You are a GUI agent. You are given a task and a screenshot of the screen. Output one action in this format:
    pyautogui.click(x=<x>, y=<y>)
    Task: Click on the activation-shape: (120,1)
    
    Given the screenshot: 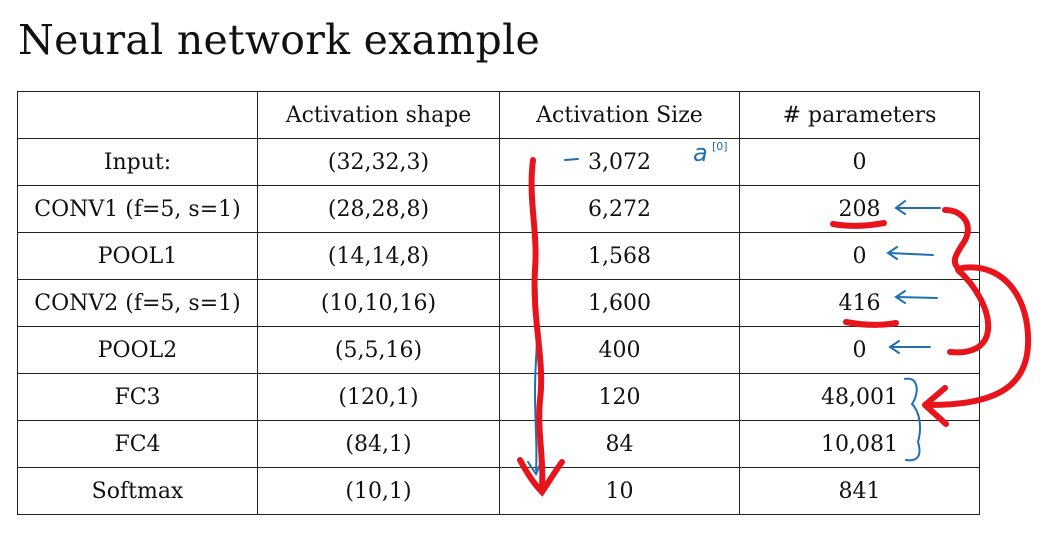 What is the action you would take?
    pyautogui.click(x=378, y=397)
    